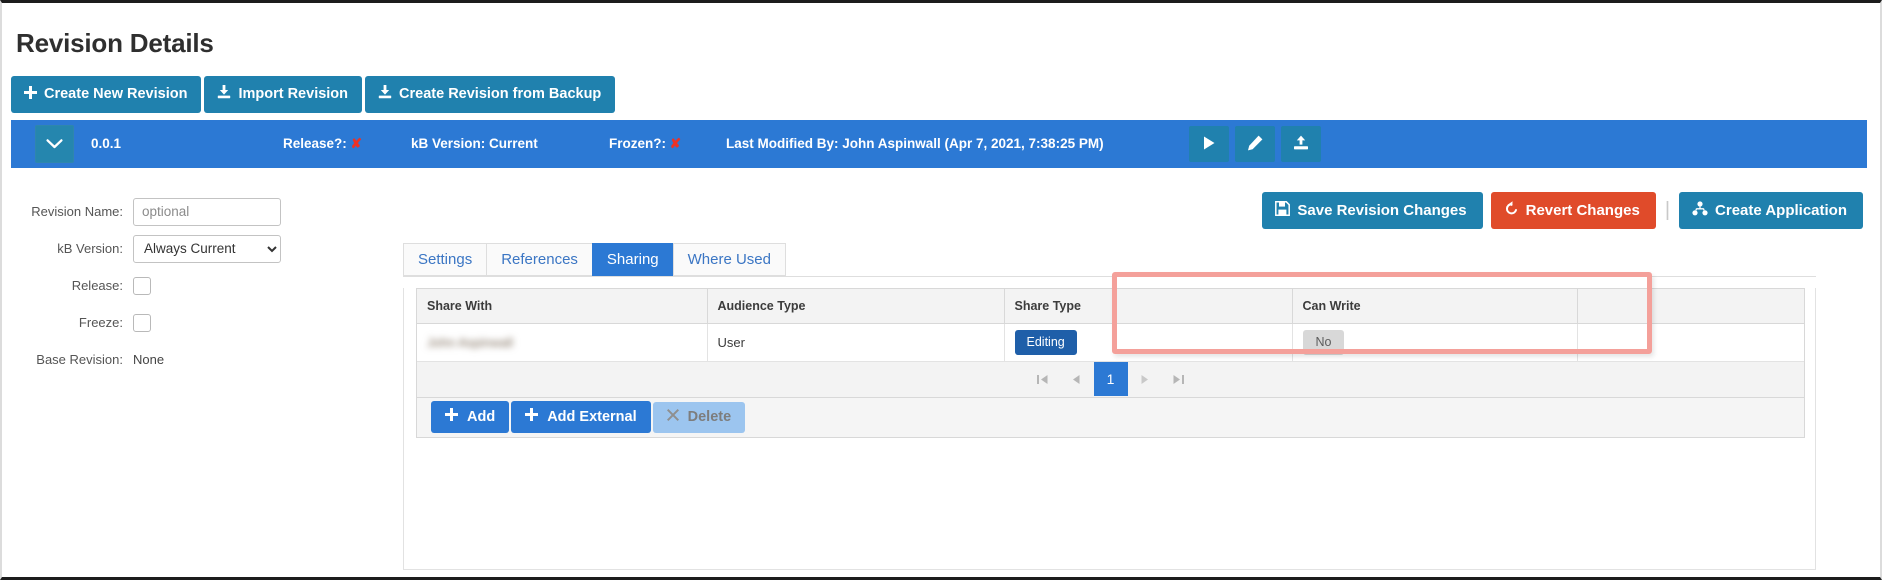 The image size is (1882, 580). I want to click on page-number-1-button: 1, so click(1110, 379).